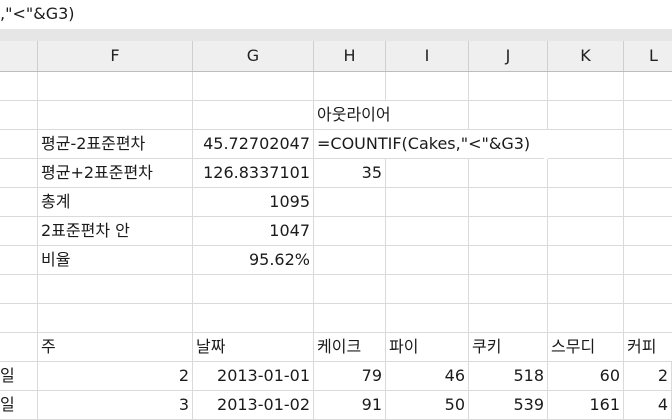 This screenshot has width=672, height=420. What do you see at coordinates (115, 347) in the screenshot?
I see `cell-f10: 주` at bounding box center [115, 347].